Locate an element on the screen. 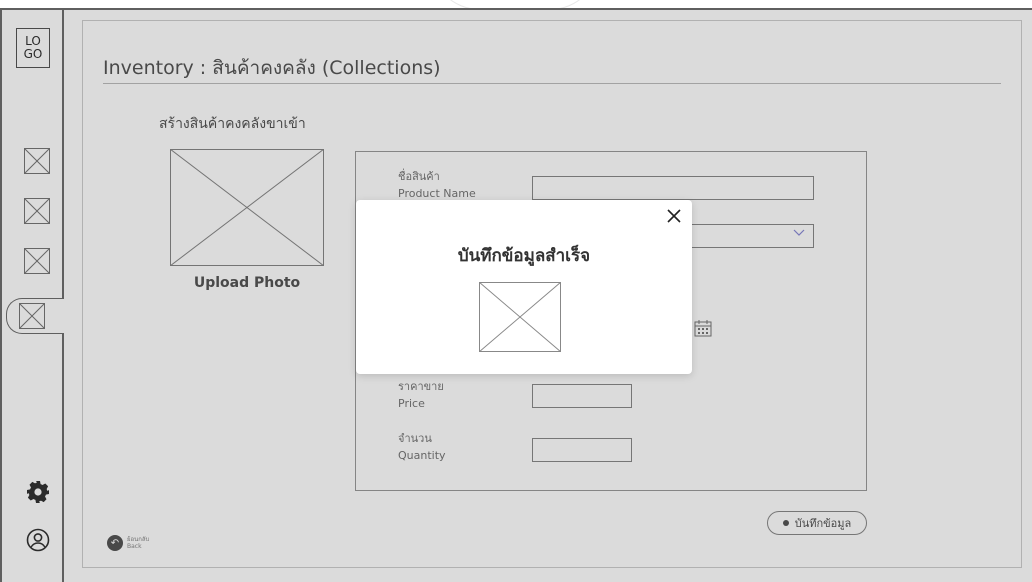  modal-title: บันทึกข้อมูลสำเร็จ is located at coordinates (524, 256).